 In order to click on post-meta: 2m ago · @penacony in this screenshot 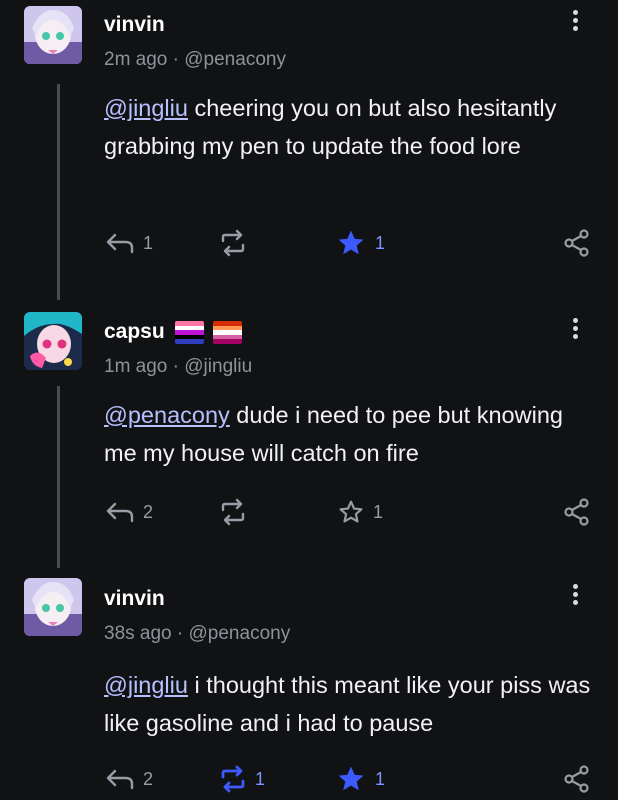, I will do `click(195, 60)`.